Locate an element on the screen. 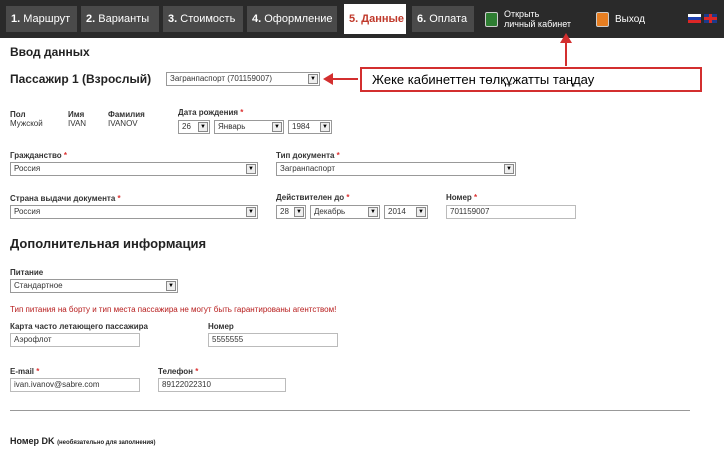  valid-until-label-text: Действителен до is located at coordinates (310, 197).